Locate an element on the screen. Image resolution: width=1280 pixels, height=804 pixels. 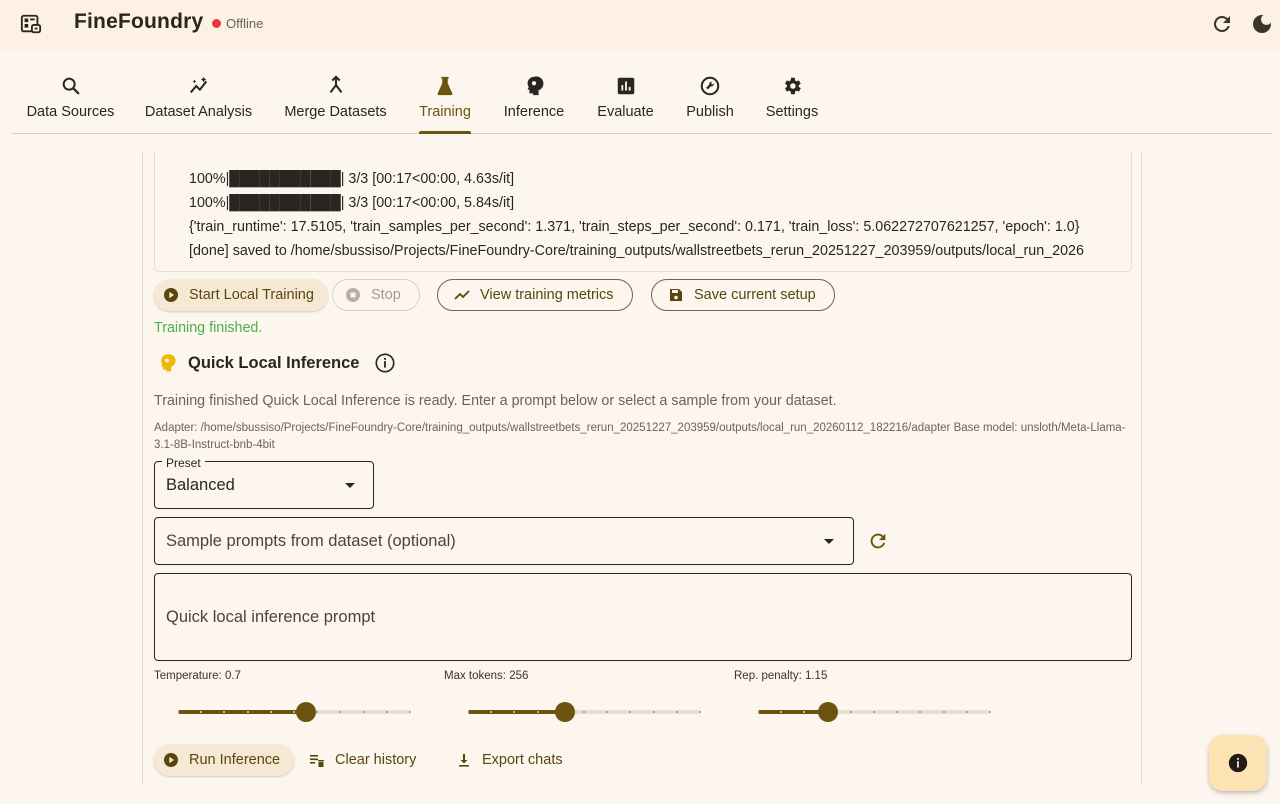
save-setup-button: Save current setup is located at coordinates (743, 295).